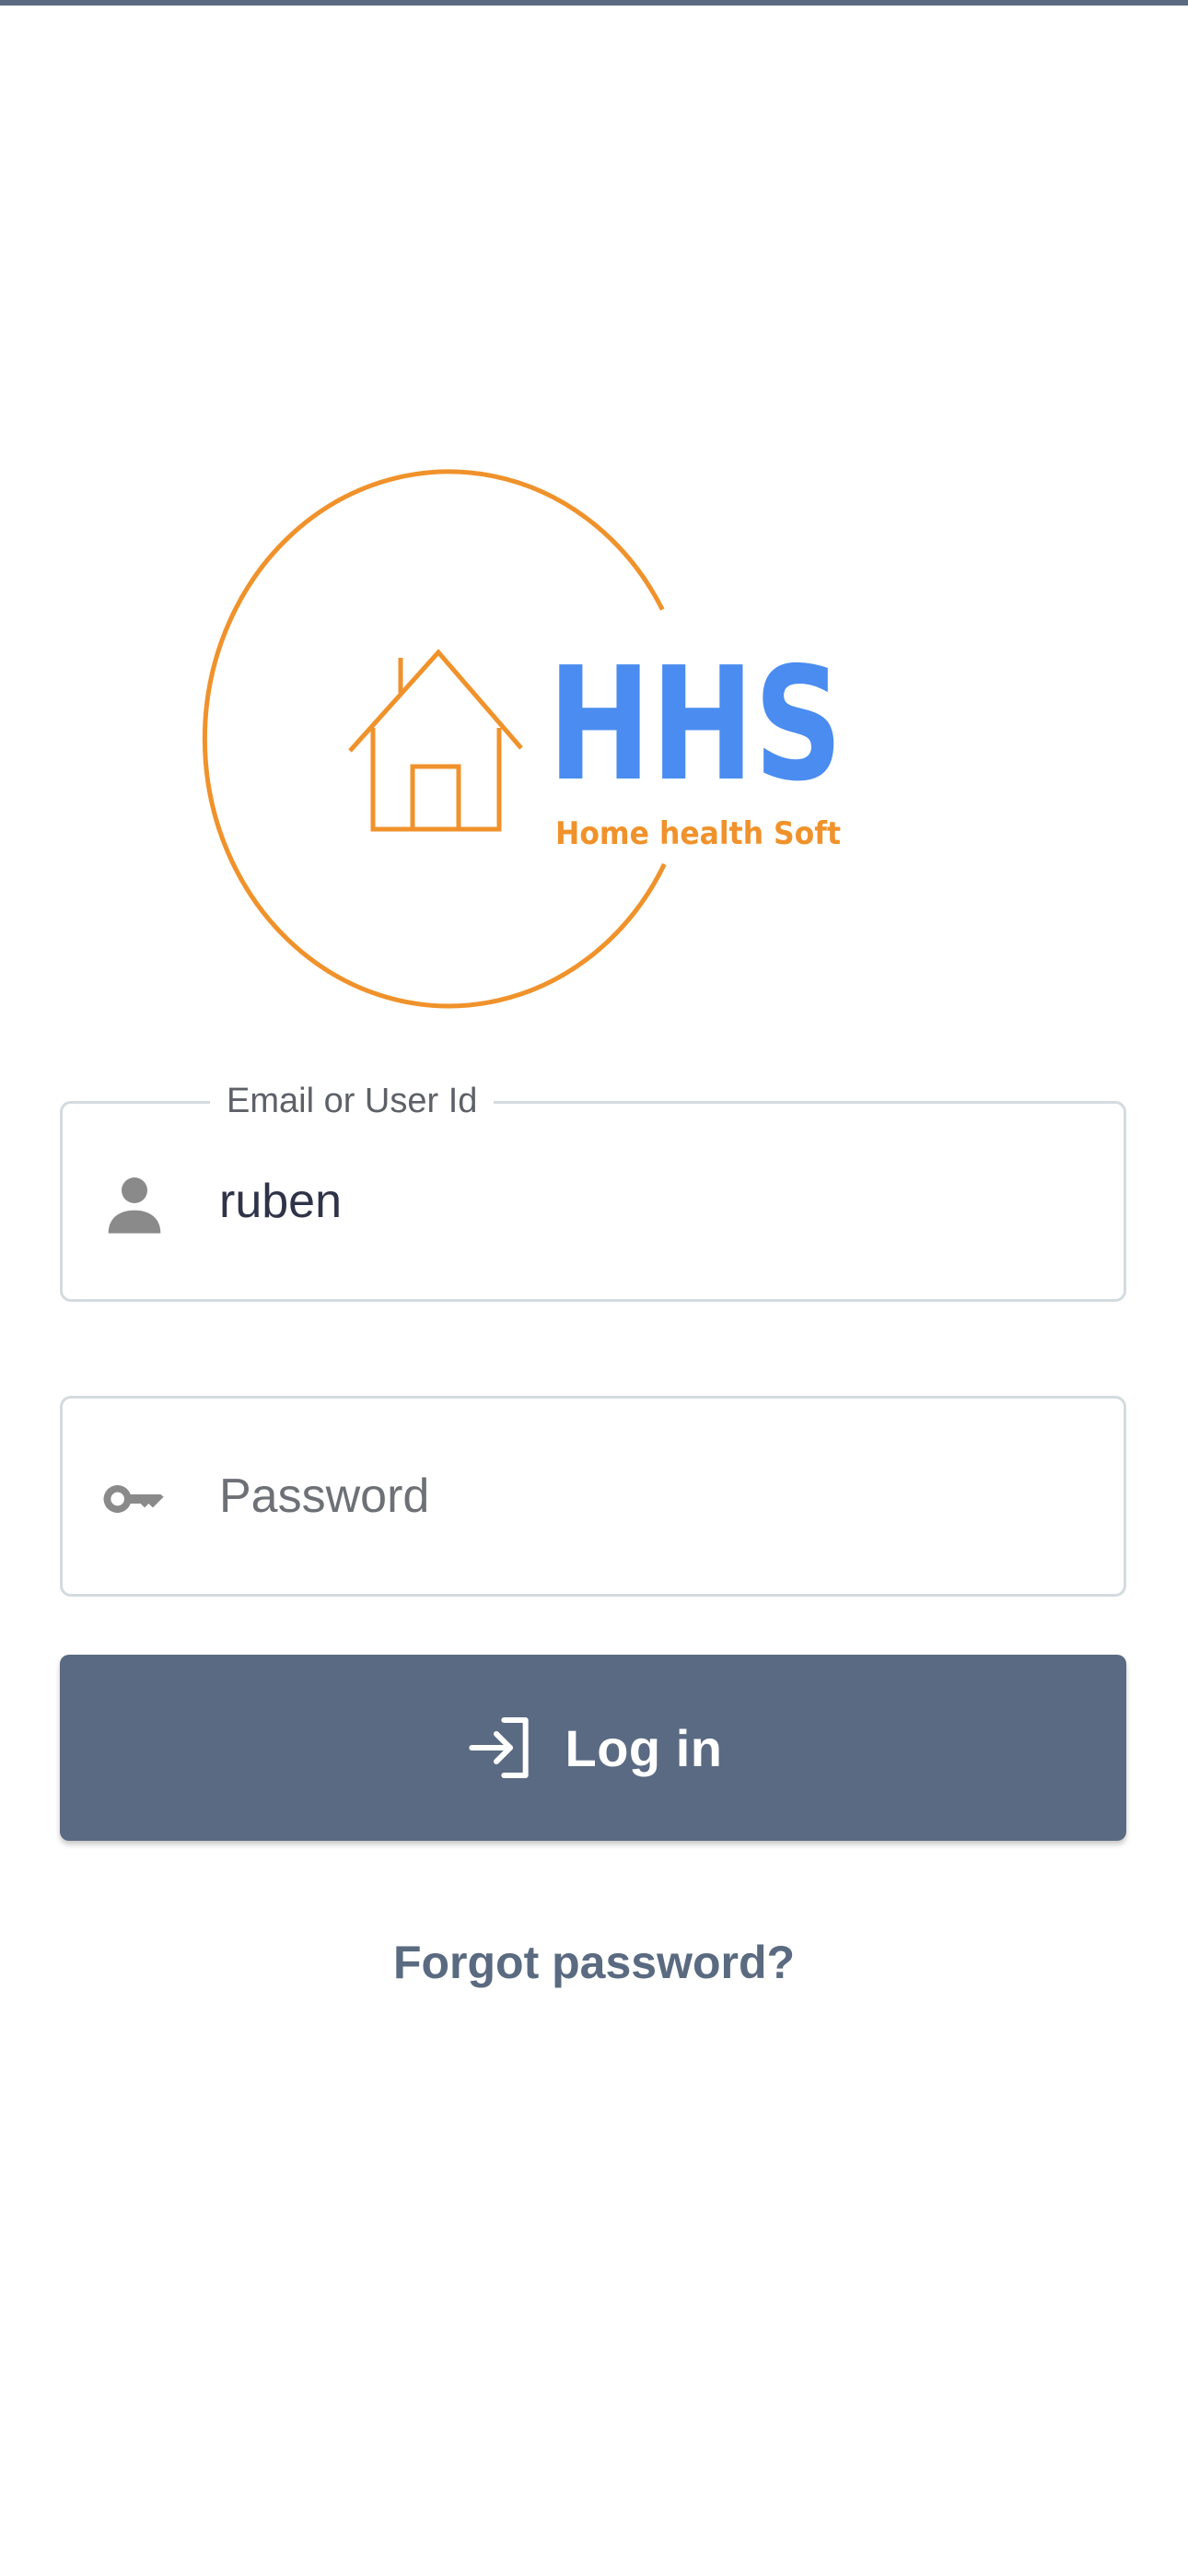  What do you see at coordinates (695, 725) in the screenshot?
I see `logo-title: HHS` at bounding box center [695, 725].